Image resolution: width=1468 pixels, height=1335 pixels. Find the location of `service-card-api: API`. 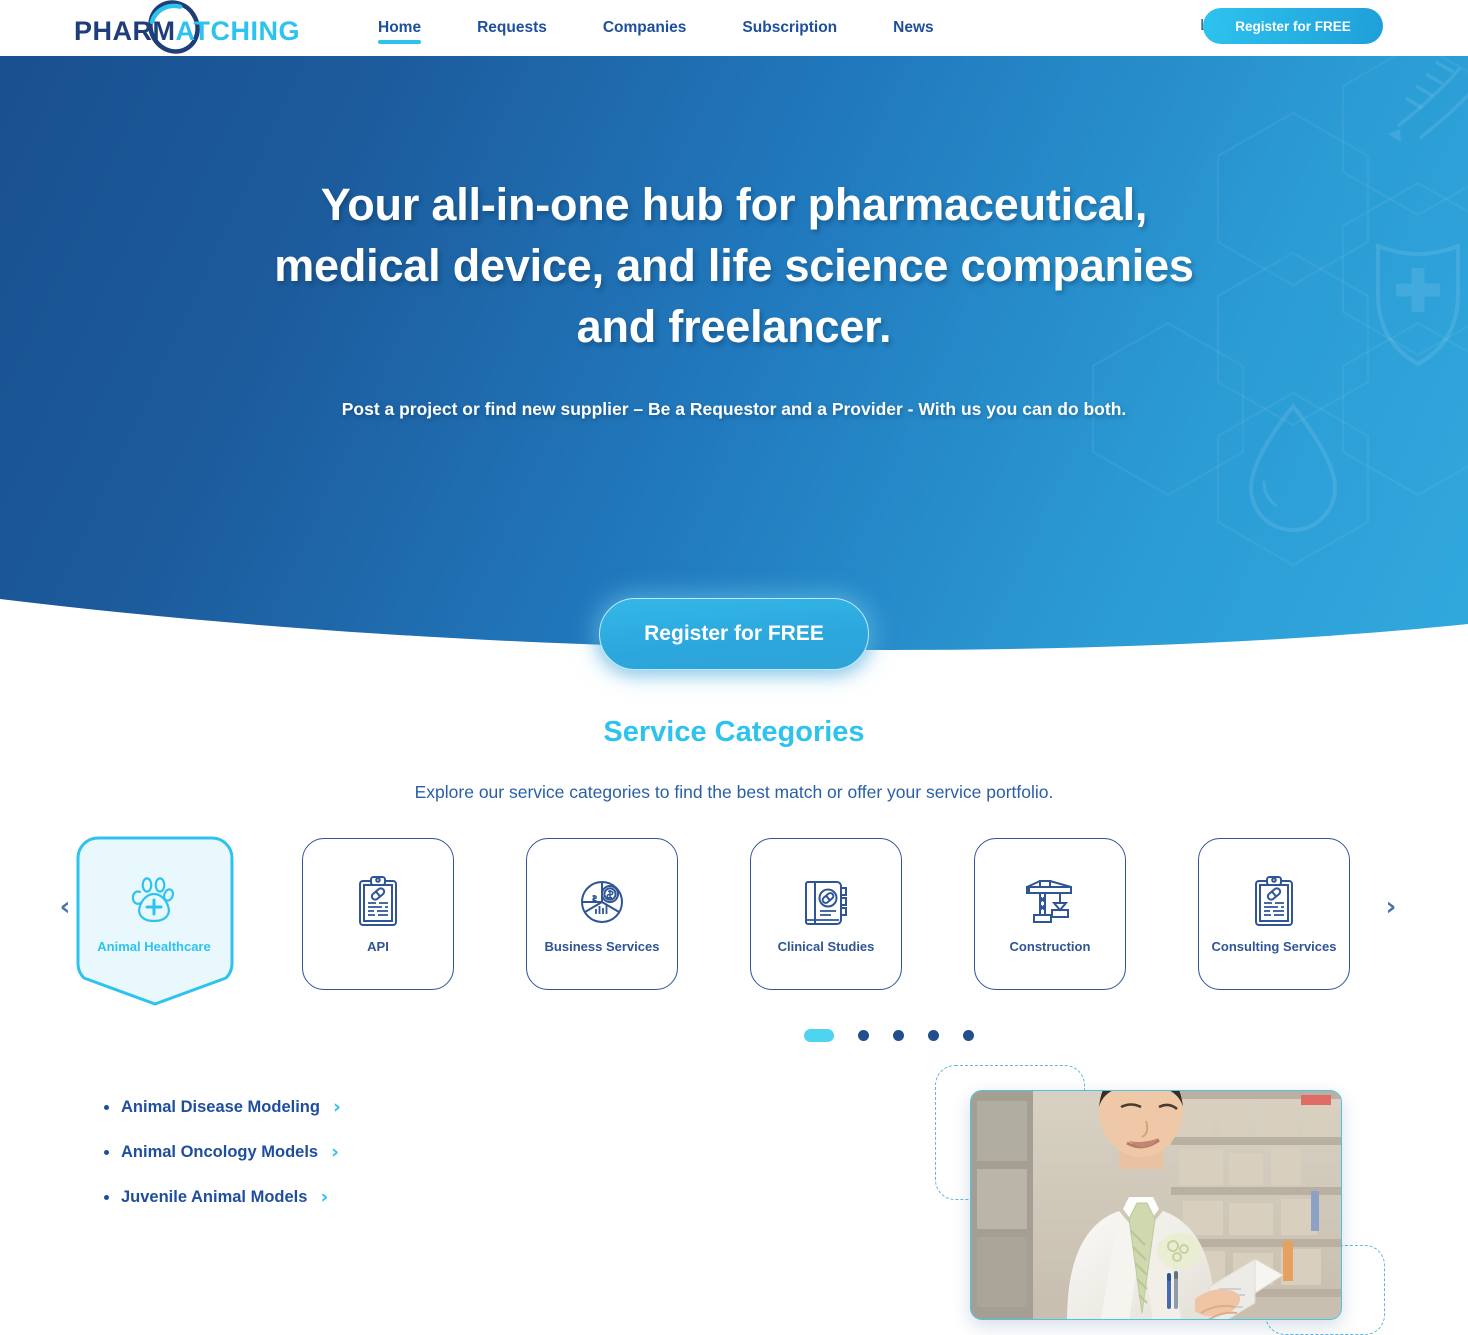

service-card-api: API is located at coordinates (378, 914).